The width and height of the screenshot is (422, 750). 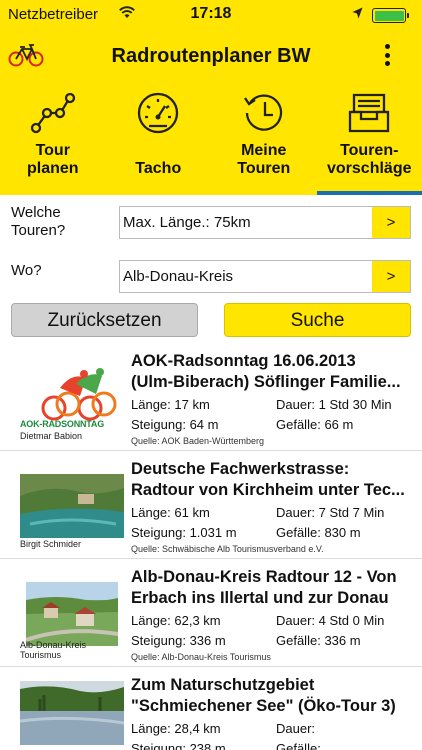 I want to click on tab-tacho: Tacho, so click(x=159, y=139).